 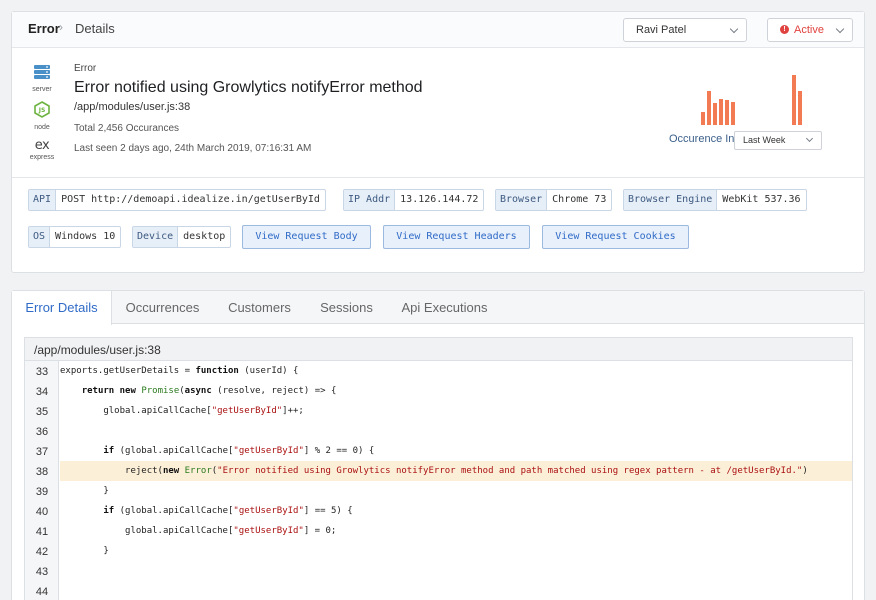 I want to click on line-number: 39, so click(x=42, y=492).